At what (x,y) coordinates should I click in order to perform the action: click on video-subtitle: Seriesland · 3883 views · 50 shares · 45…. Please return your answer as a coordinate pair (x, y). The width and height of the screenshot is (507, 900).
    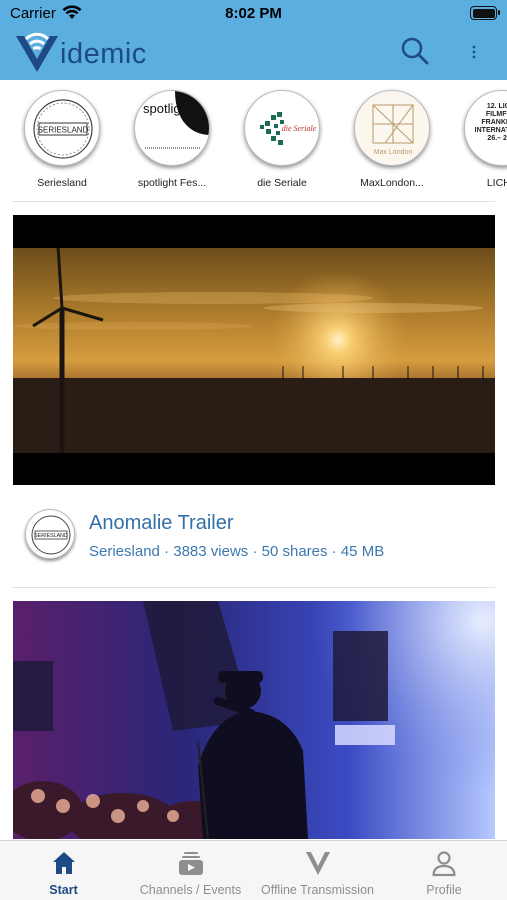
    Looking at the image, I should click on (237, 551).